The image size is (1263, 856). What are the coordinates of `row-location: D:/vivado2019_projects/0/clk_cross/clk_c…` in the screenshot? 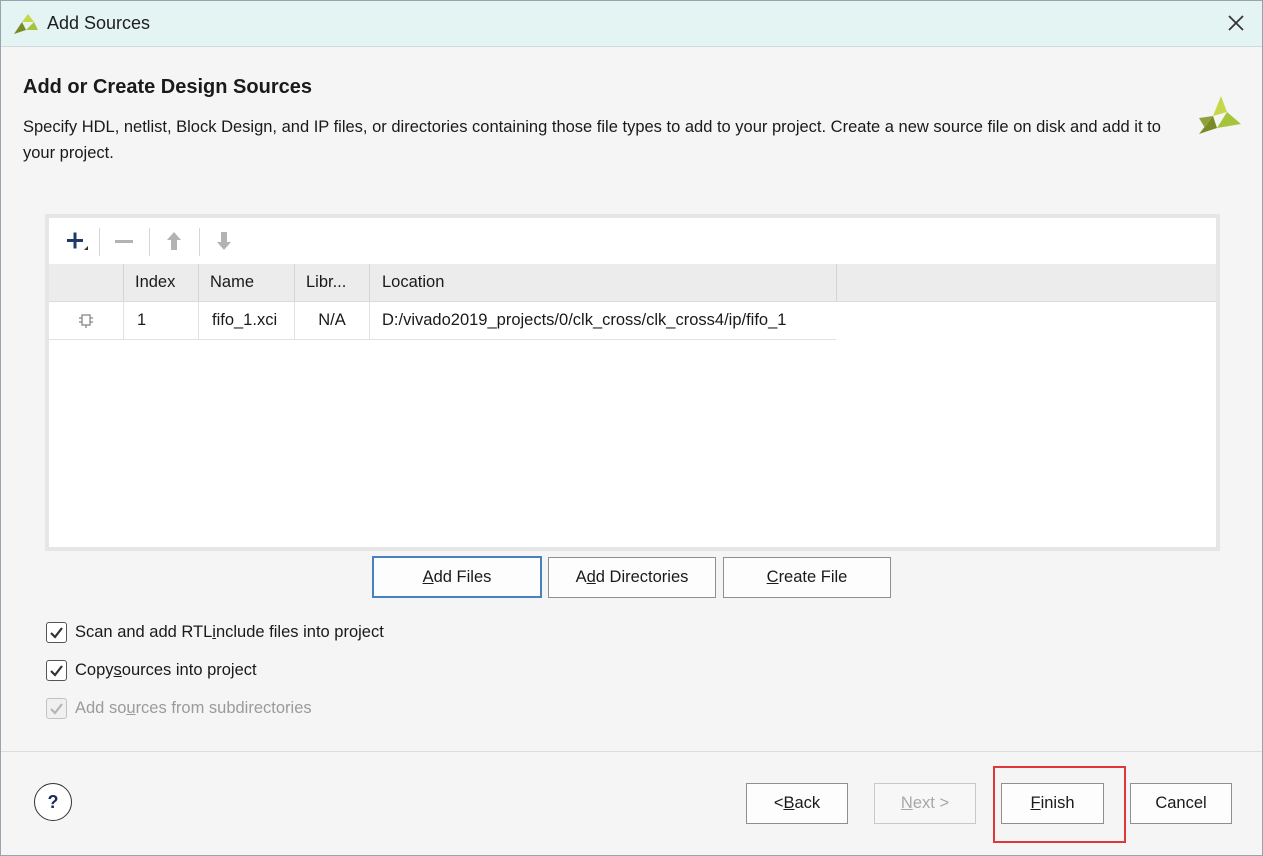 It's located at (584, 320).